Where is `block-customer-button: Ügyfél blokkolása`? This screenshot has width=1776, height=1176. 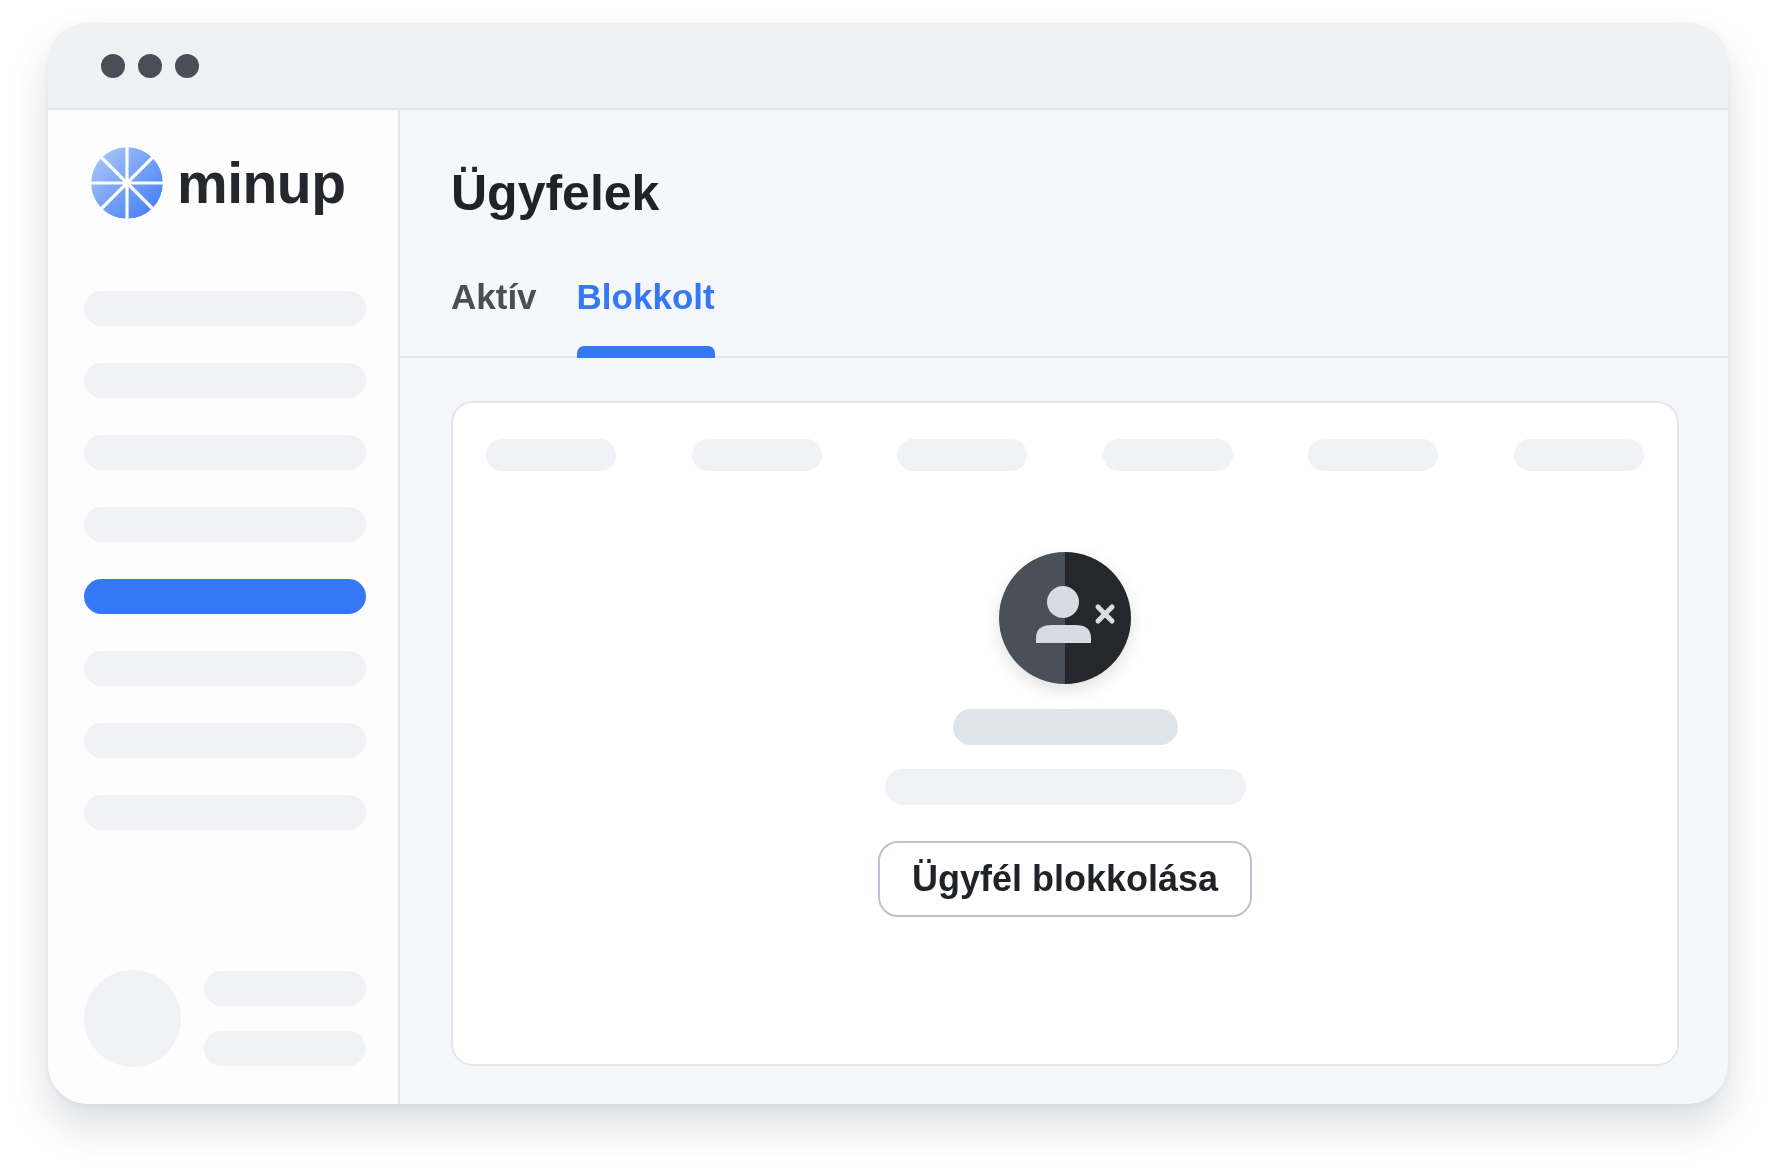
block-customer-button: Ügyfél blokkolása is located at coordinates (1065, 879).